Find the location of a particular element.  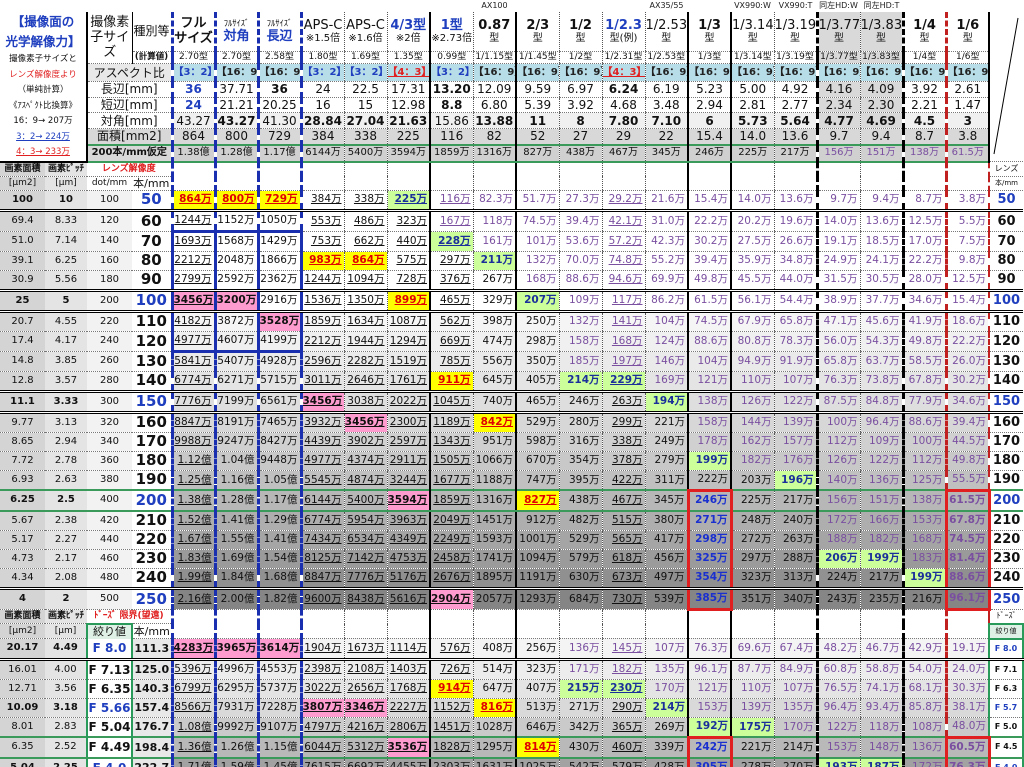

pixel-count-cell: 271万 is located at coordinates (709, 520).